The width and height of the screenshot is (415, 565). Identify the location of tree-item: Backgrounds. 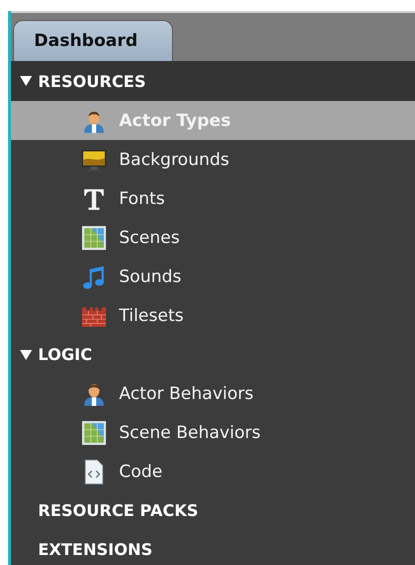
(213, 159).